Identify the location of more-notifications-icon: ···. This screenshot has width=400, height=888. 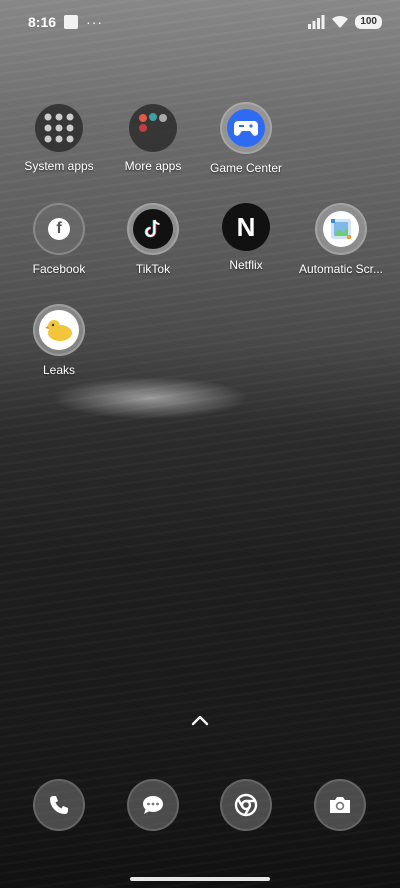
(95, 22).